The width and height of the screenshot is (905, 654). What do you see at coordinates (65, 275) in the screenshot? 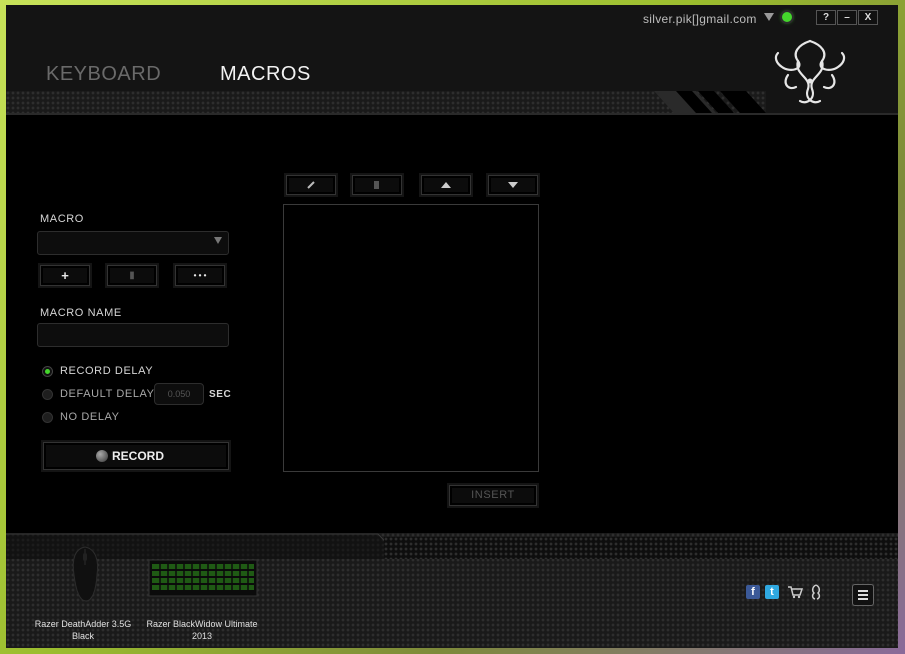
I see `add-macro-button: +` at bounding box center [65, 275].